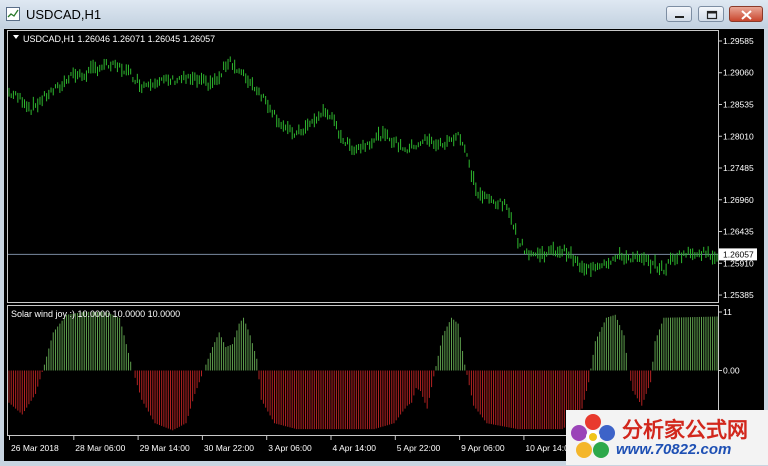 Image resolution: width=768 pixels, height=466 pixels. Describe the element at coordinates (64, 14) in the screenshot. I see `window-title: USDCAD,H1` at that location.